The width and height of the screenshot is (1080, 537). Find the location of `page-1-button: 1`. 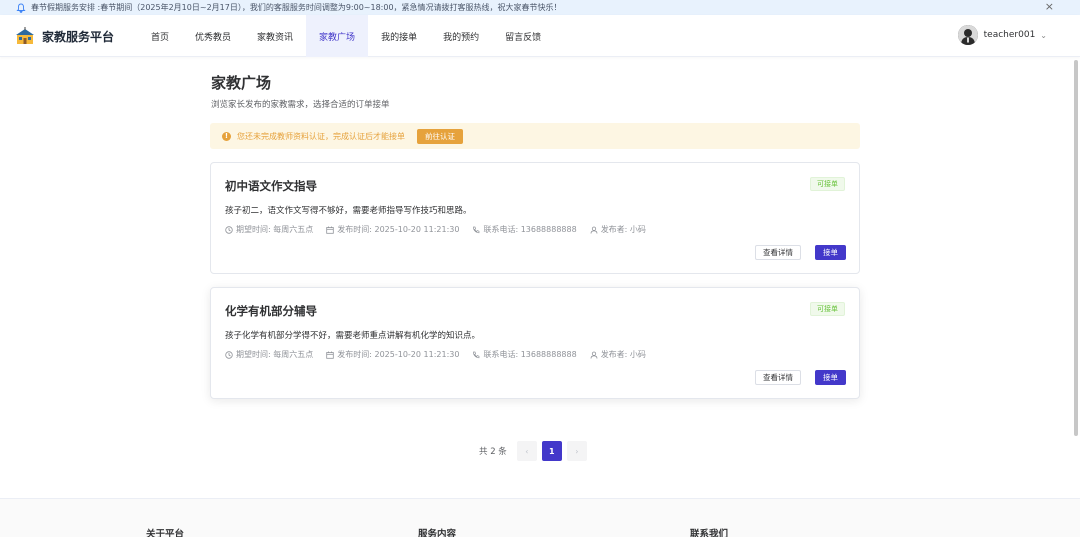

page-1-button: 1 is located at coordinates (551, 451).